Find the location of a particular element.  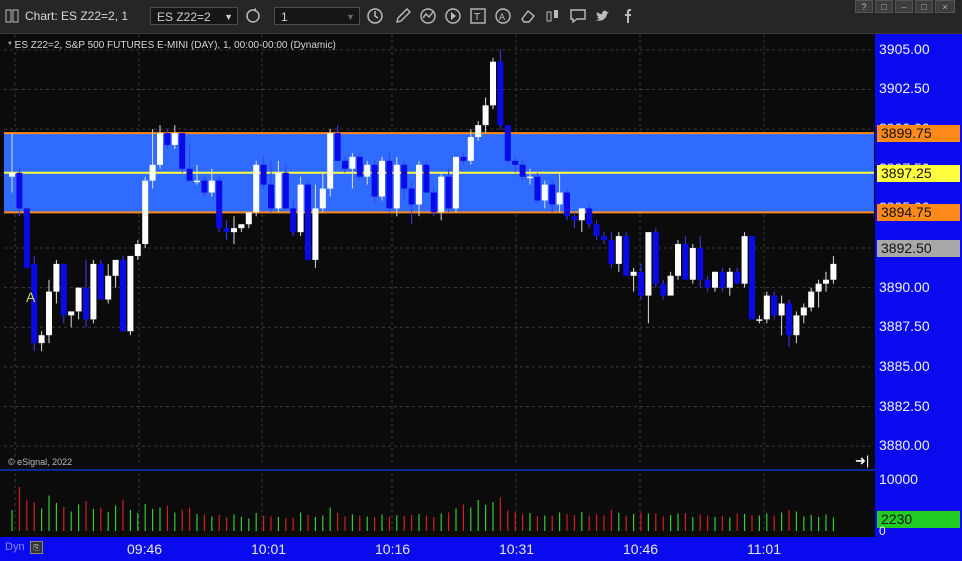

annotation-marker: A is located at coordinates (30, 297).